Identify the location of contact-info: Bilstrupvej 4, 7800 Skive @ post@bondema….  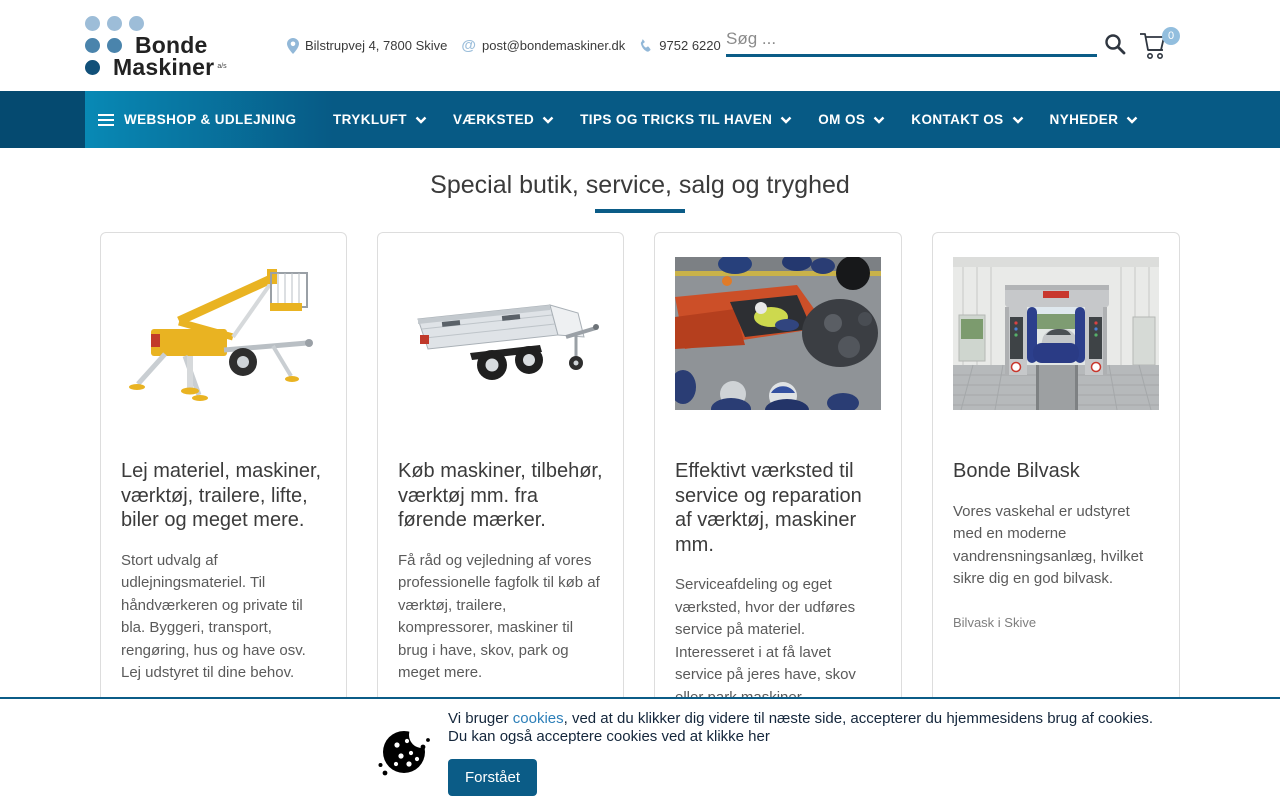
(504, 45).